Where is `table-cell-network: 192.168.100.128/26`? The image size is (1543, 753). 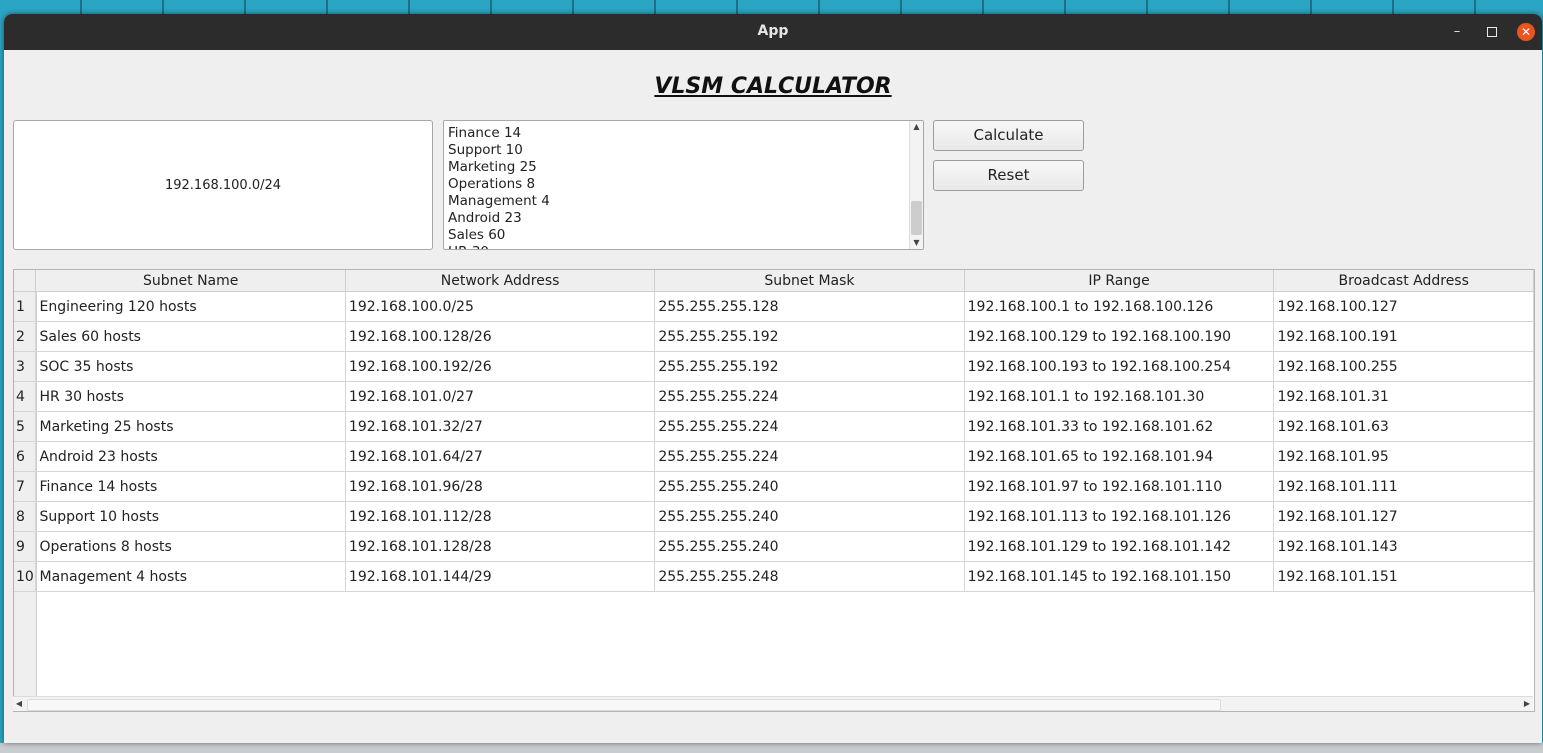
table-cell-network: 192.168.100.128/26 is located at coordinates (500, 336).